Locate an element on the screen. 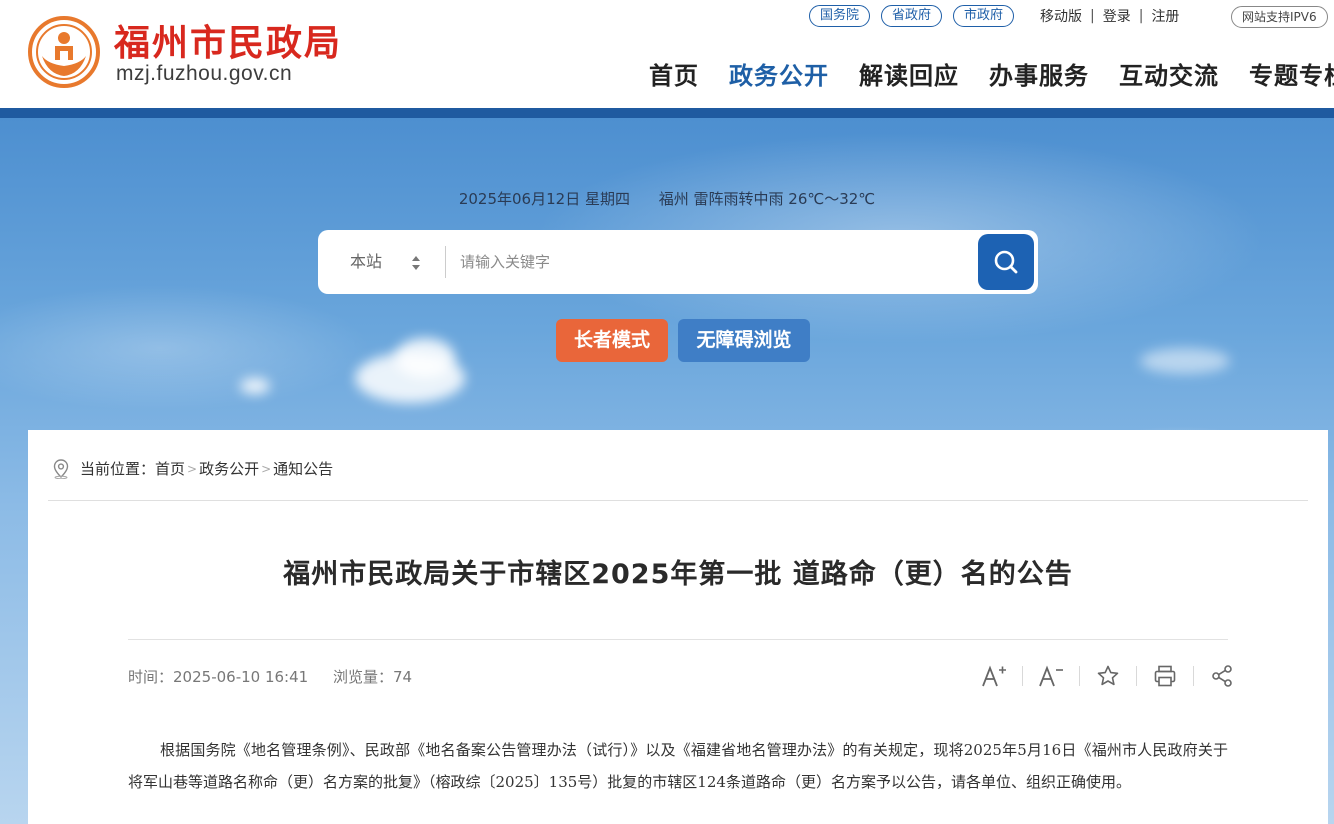 The height and width of the screenshot is (824, 1334). share-icon is located at coordinates (1222, 676).